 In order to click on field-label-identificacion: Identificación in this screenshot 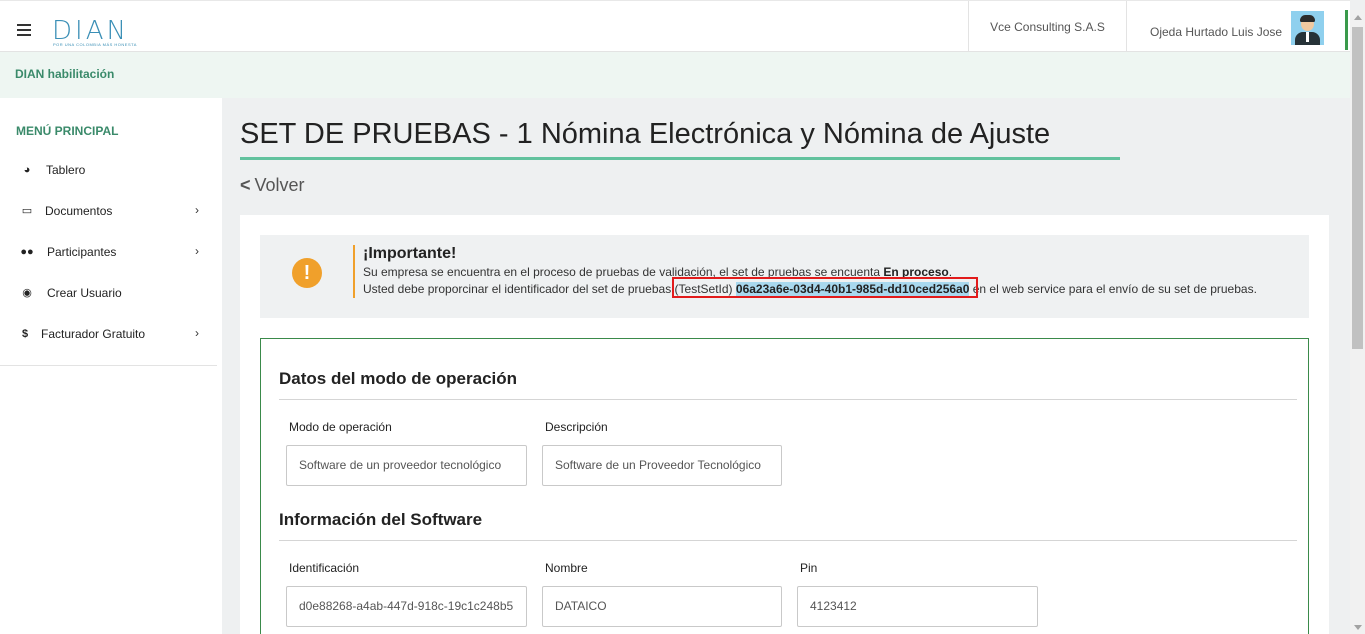, I will do `click(324, 568)`.